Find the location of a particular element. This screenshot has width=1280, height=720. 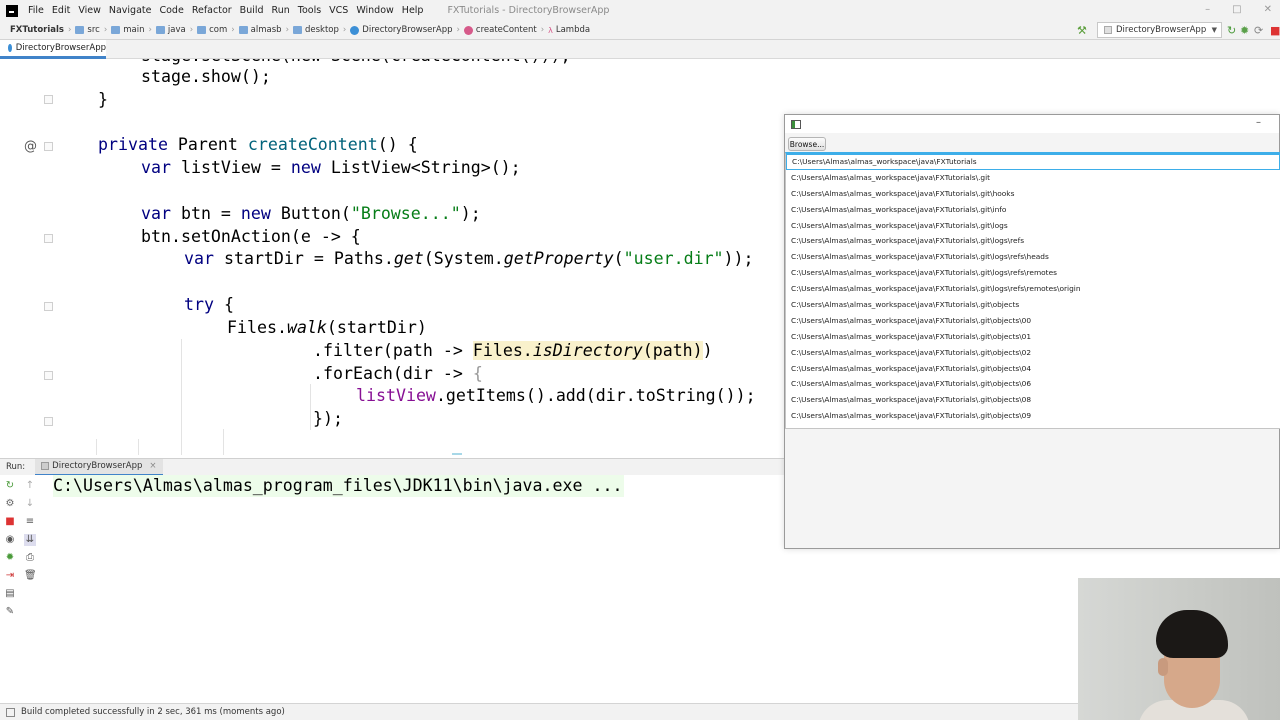

close-icon: ✕ is located at coordinates (1268, 9).